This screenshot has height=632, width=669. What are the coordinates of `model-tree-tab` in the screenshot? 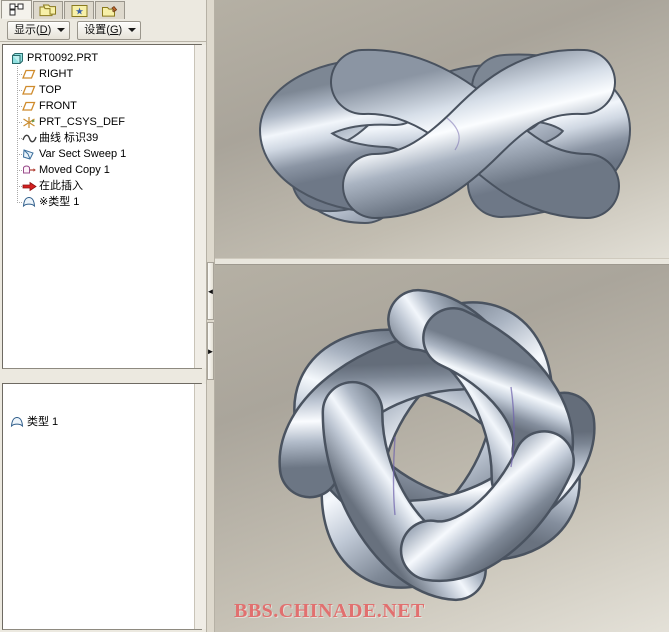 It's located at (16, 9).